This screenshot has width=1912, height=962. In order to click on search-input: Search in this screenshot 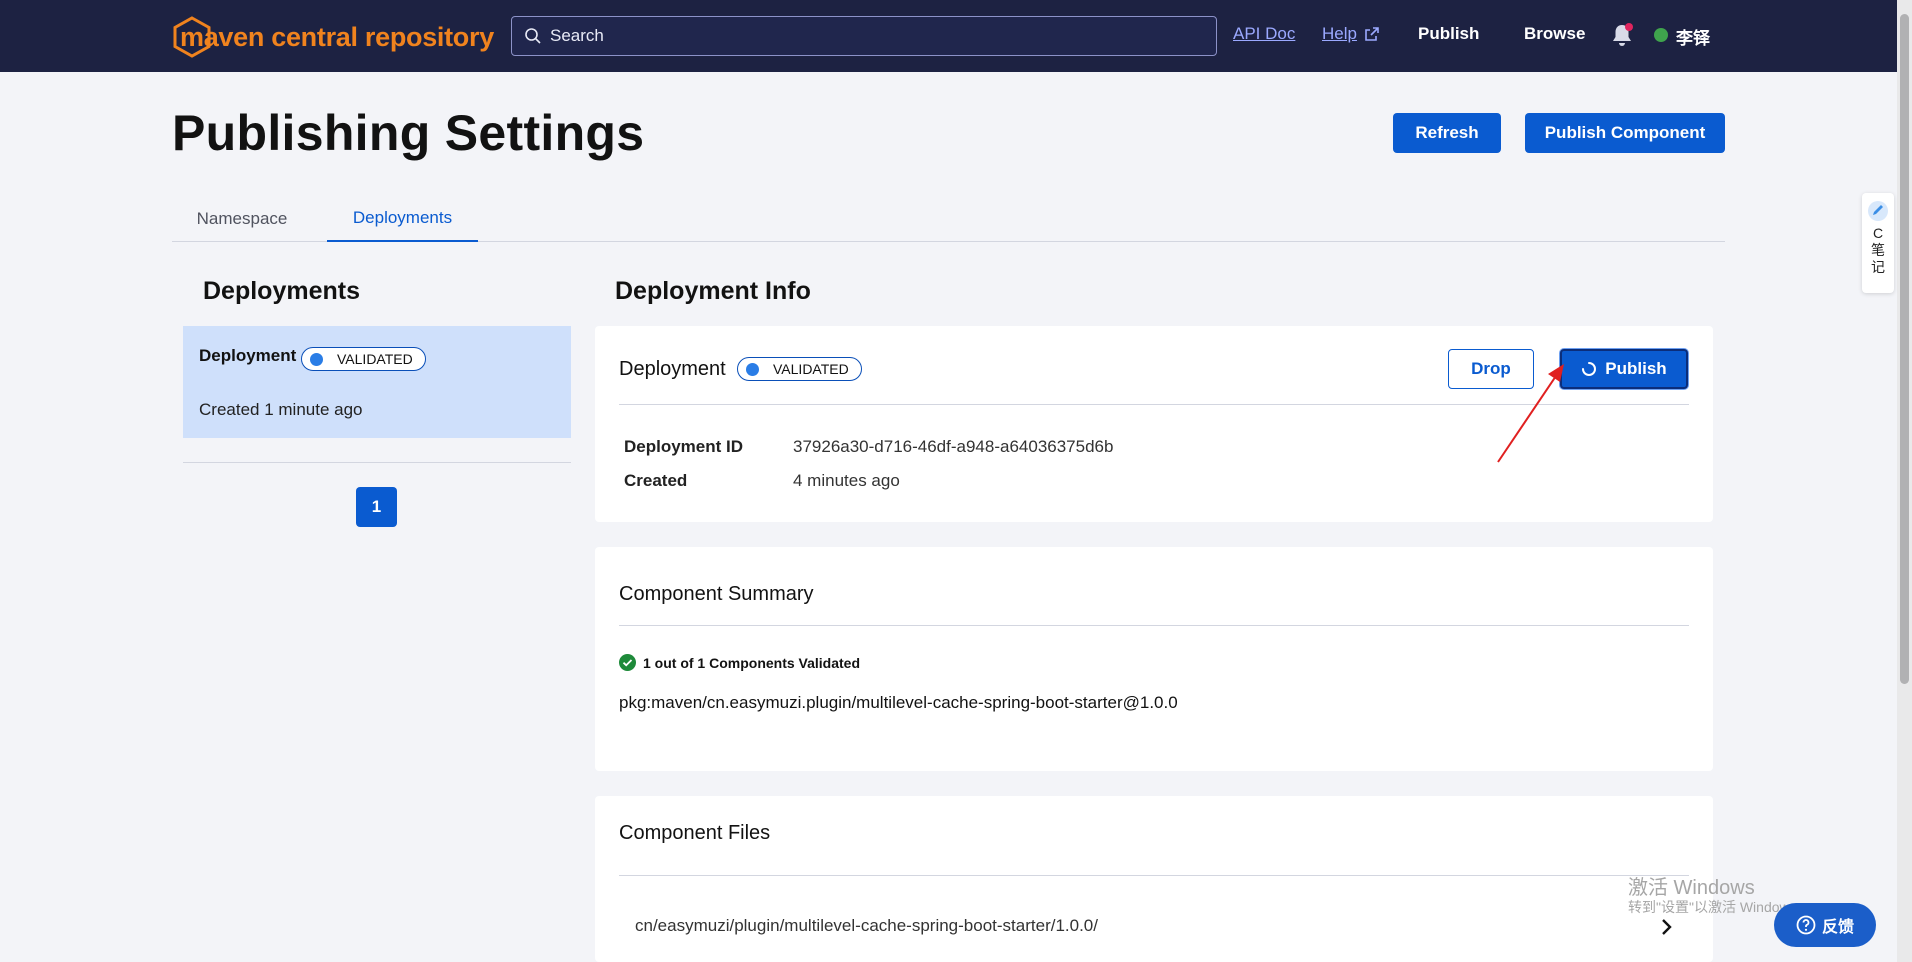, I will do `click(864, 36)`.